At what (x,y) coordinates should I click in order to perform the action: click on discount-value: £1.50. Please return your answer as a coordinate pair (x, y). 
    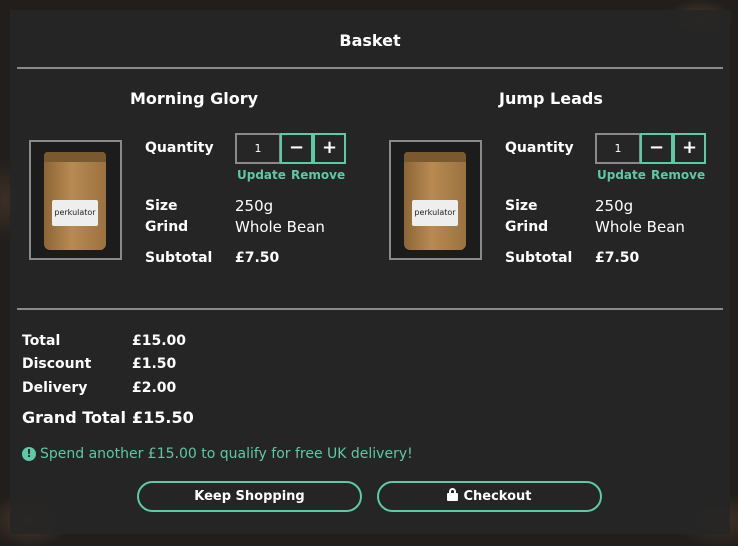
    Looking at the image, I should click on (154, 364).